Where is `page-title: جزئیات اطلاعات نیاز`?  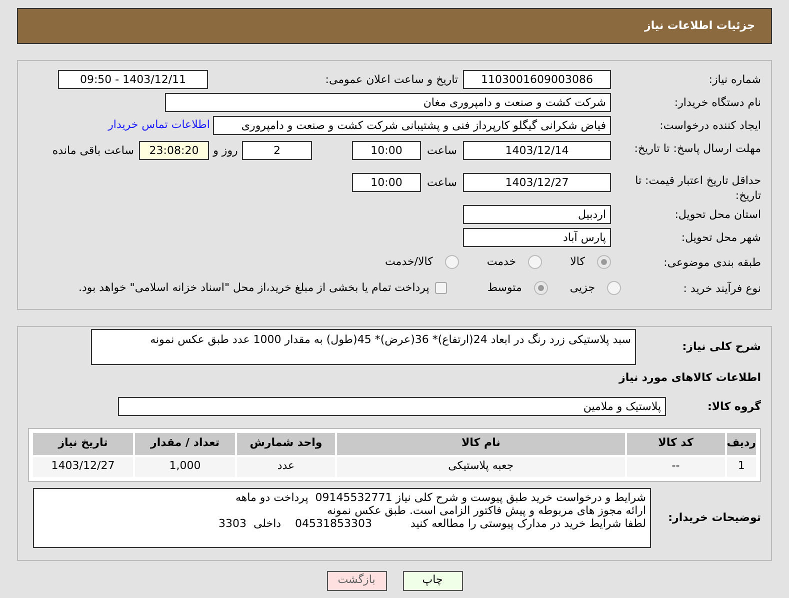
page-title: جزئیات اطلاعات نیاز is located at coordinates (699, 26).